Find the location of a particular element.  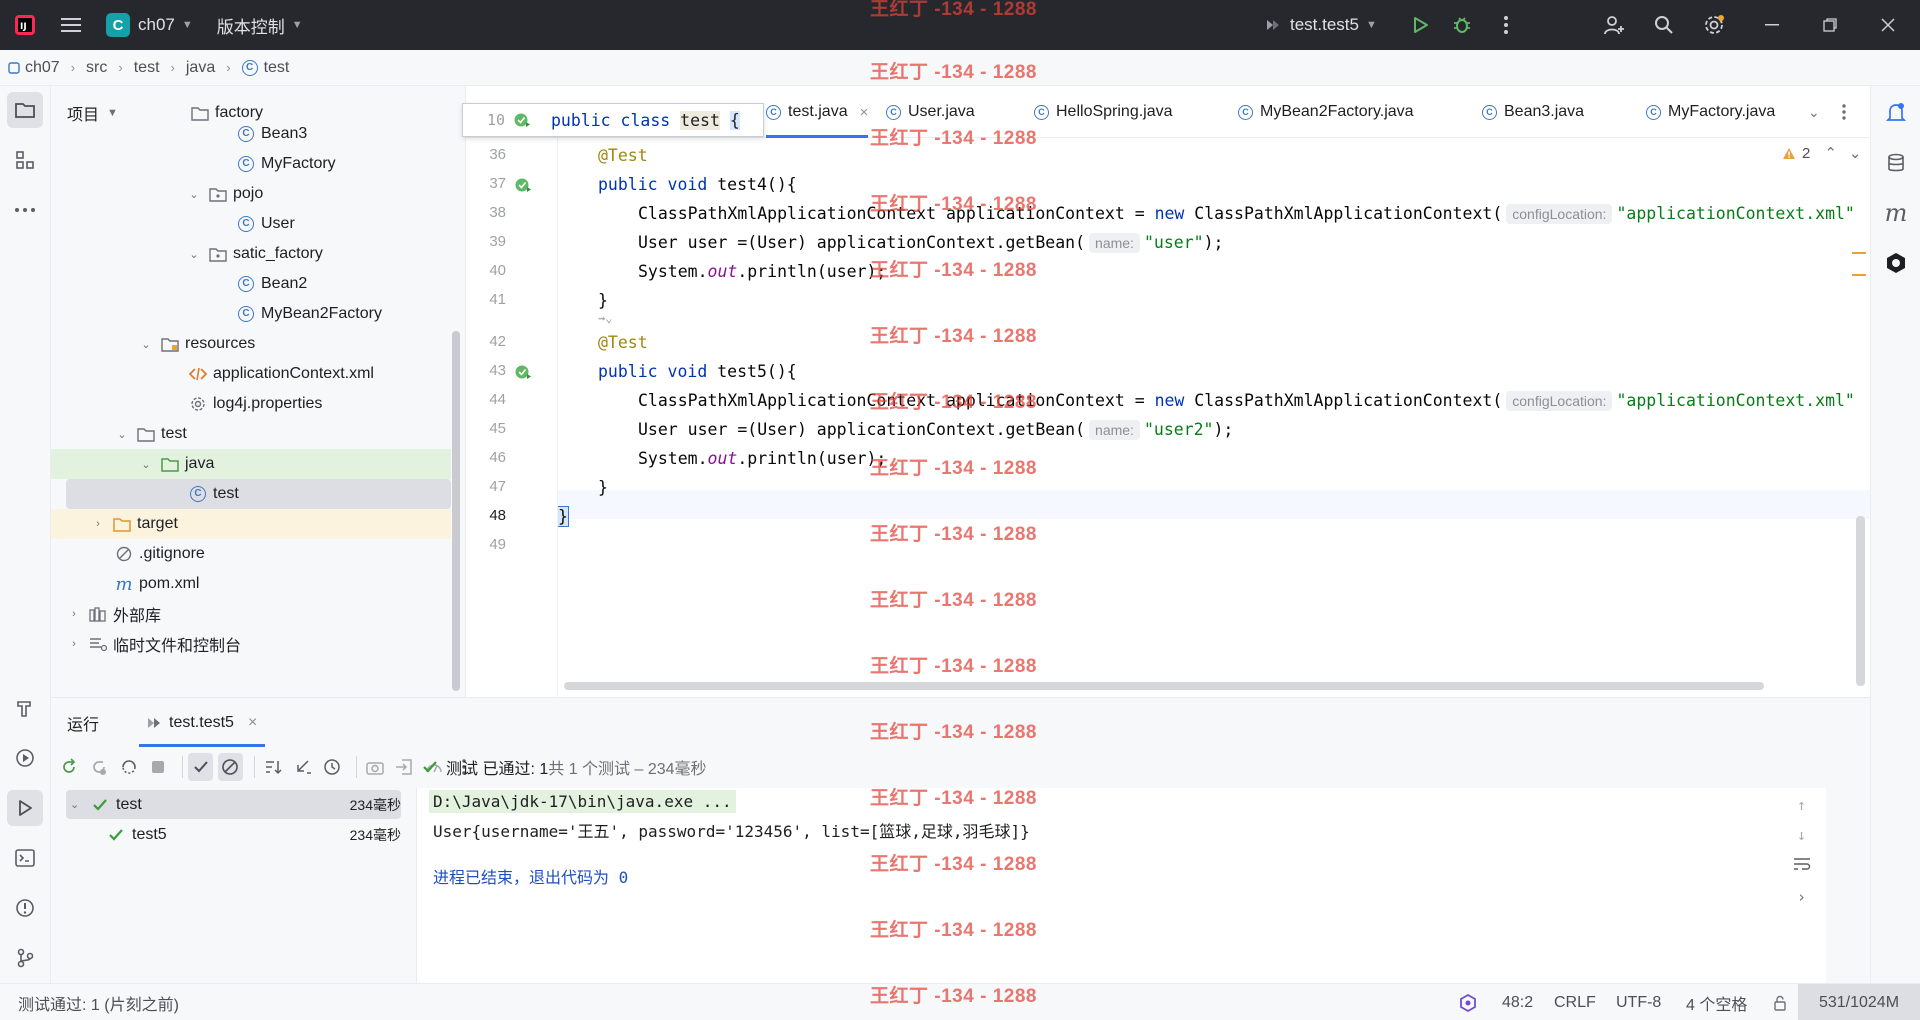

project-tool-button is located at coordinates (25, 110).